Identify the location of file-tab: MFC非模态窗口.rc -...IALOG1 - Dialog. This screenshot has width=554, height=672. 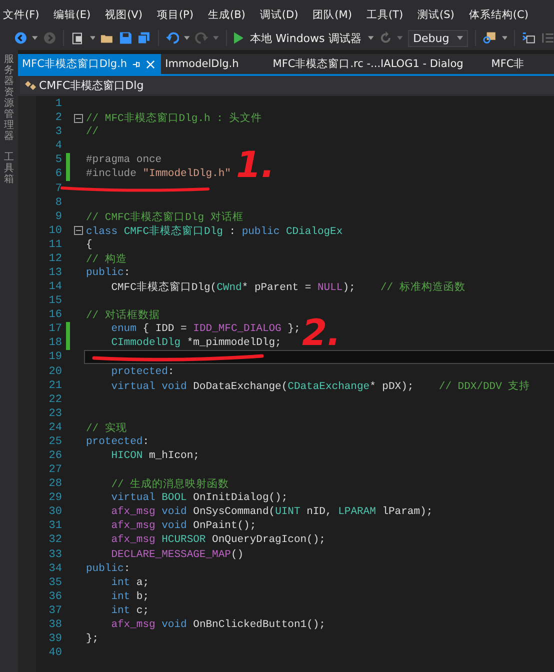
(378, 64).